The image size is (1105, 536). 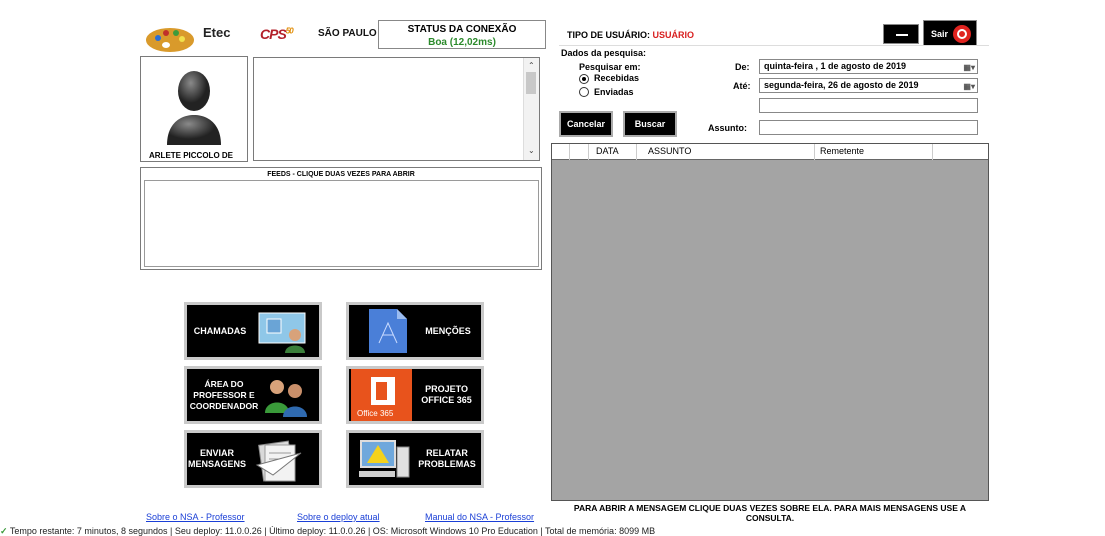 I want to click on tile-label: ÁREA DO PROFESSOR E COORDENADOR, so click(x=224, y=394).